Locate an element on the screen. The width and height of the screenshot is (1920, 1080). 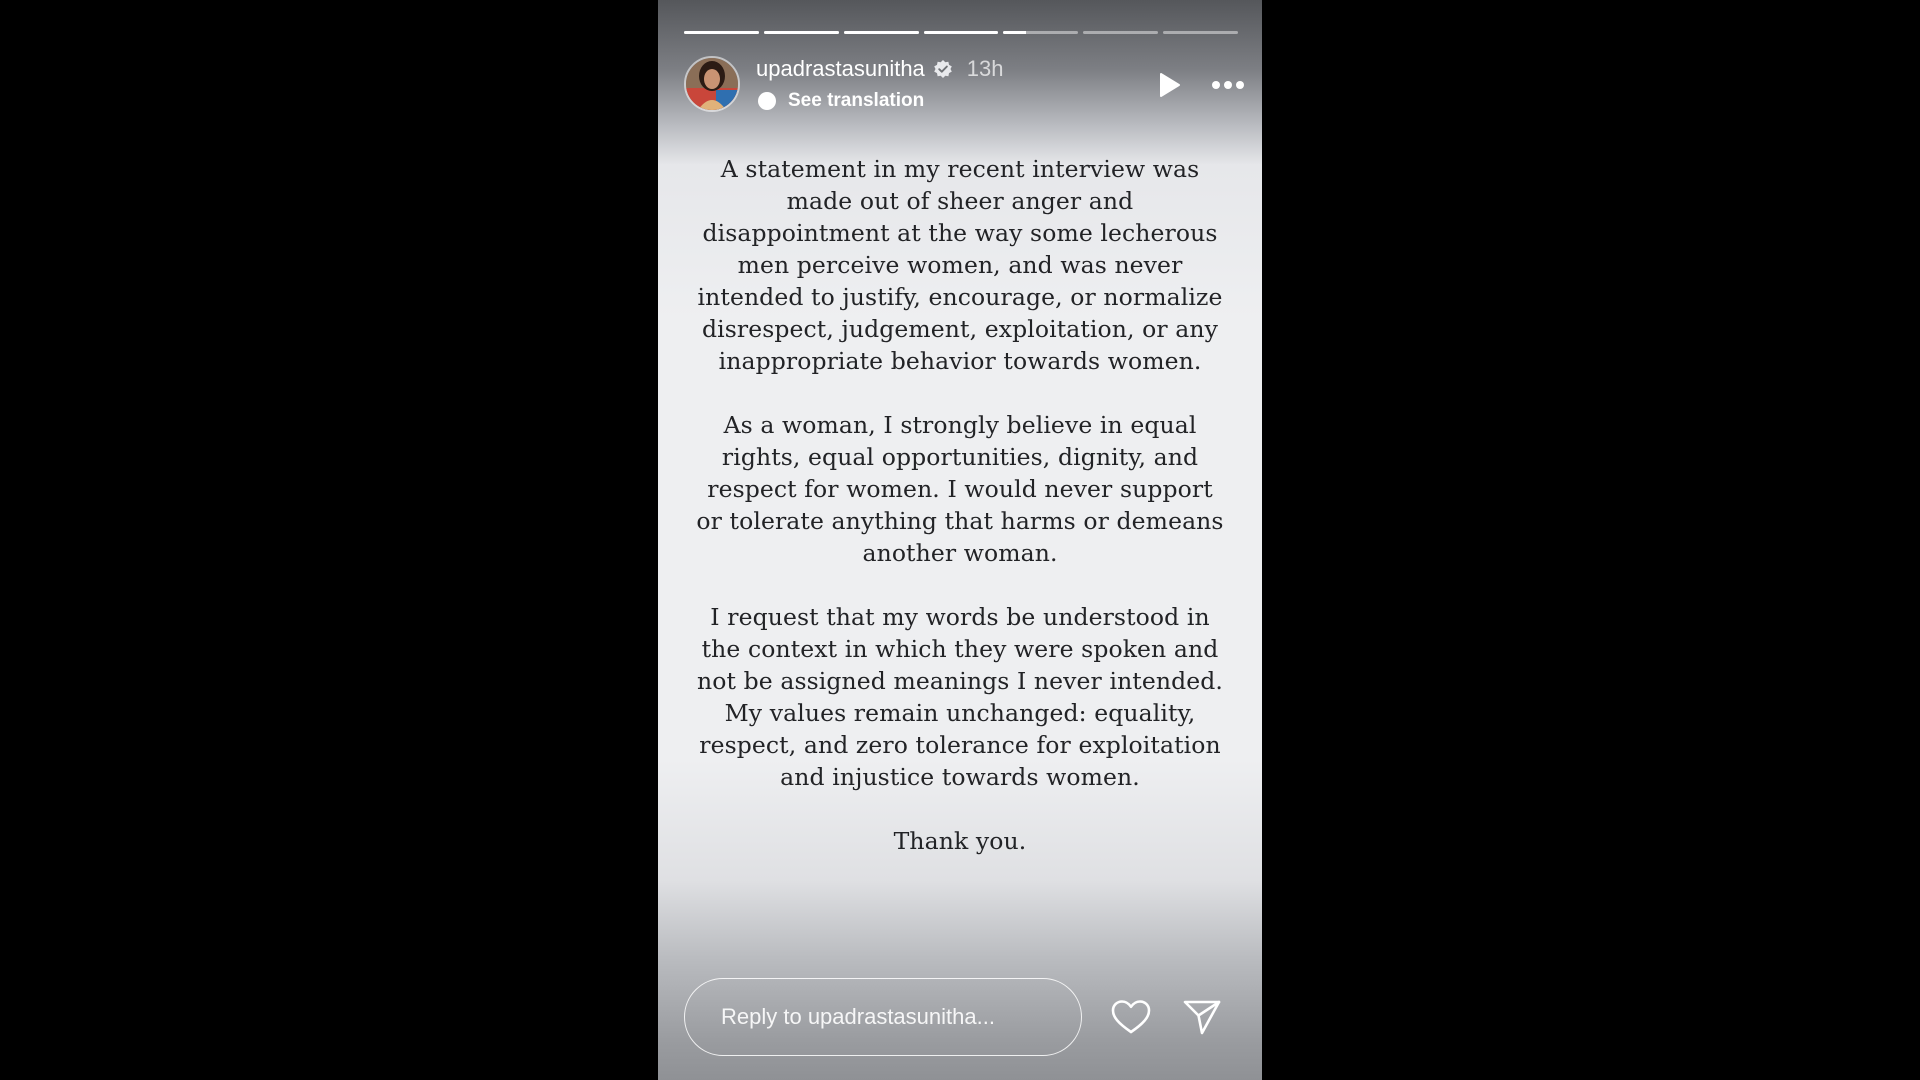
avatar is located at coordinates (712, 84).